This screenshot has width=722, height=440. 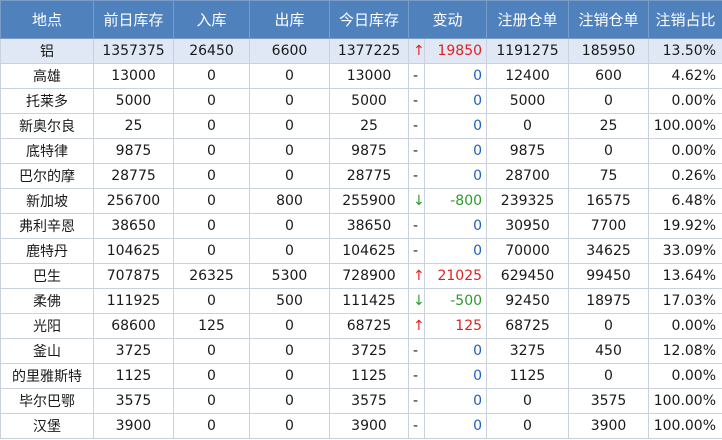 I want to click on cell-today-stock: 68725, so click(x=369, y=326).